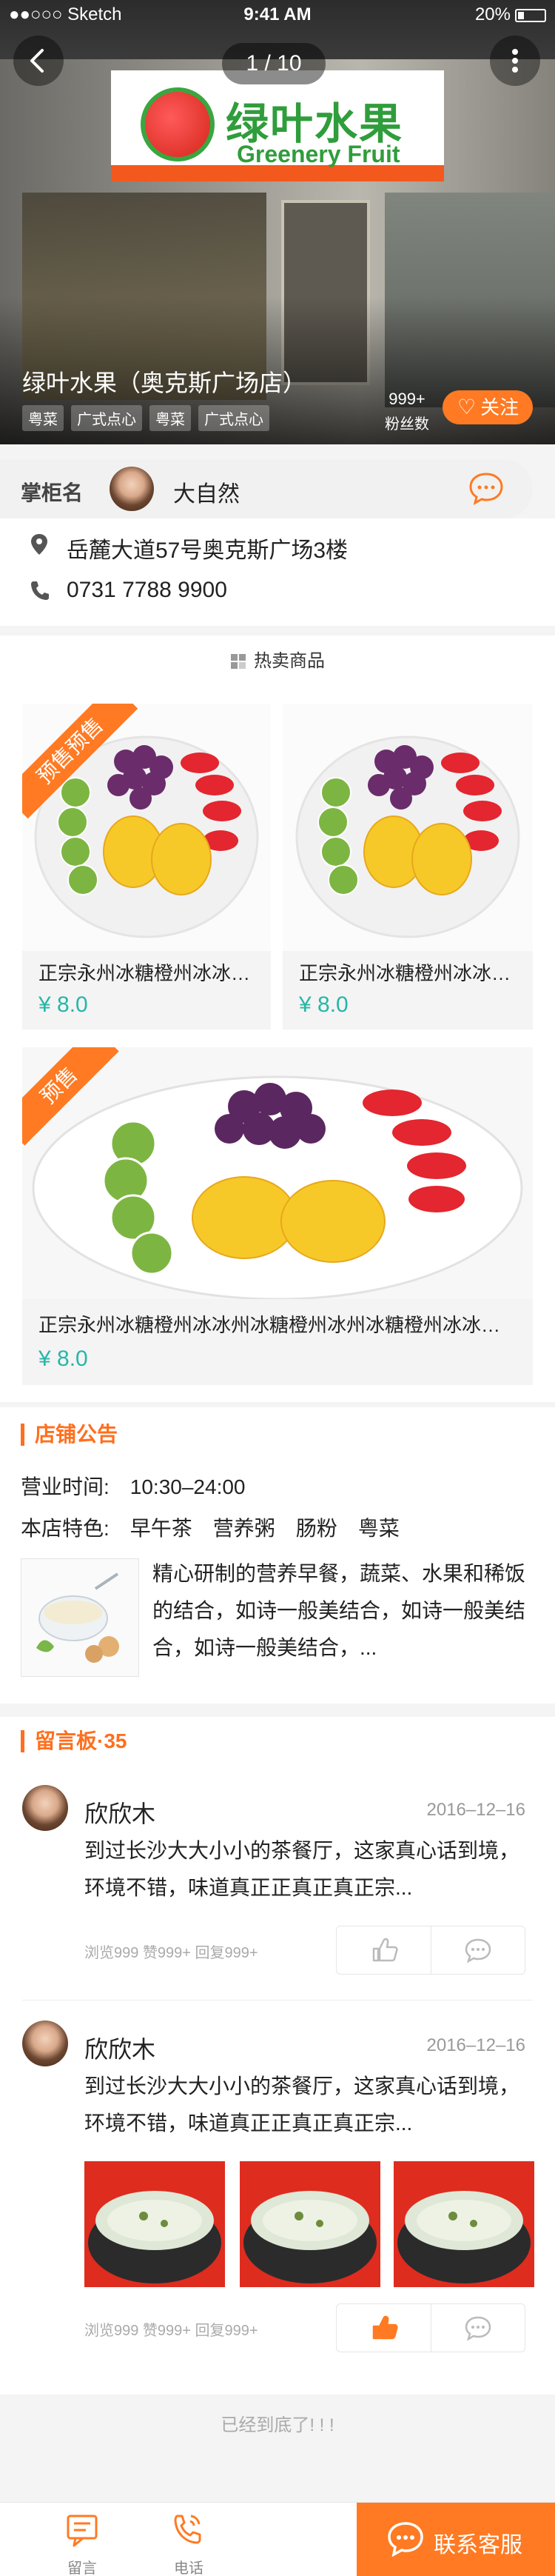 This screenshot has width=555, height=2576. I want to click on back-button, so click(38, 61).